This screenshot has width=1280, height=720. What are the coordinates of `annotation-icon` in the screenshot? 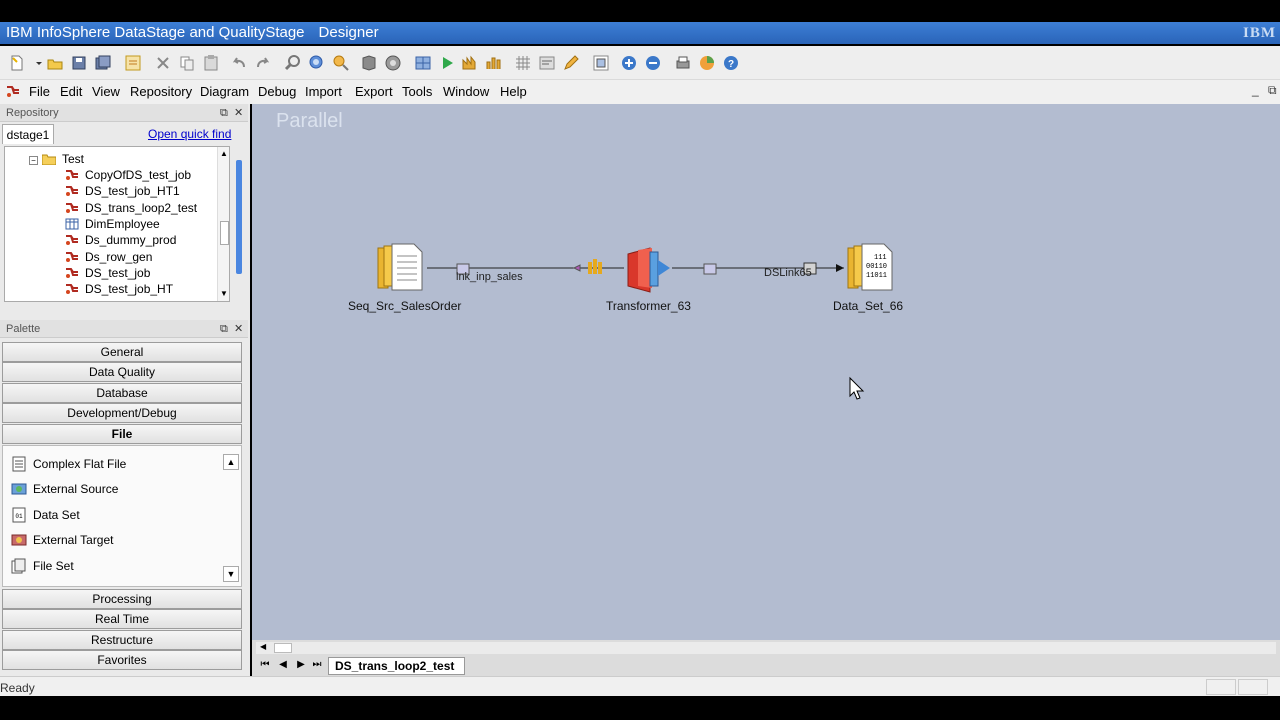 It's located at (547, 63).